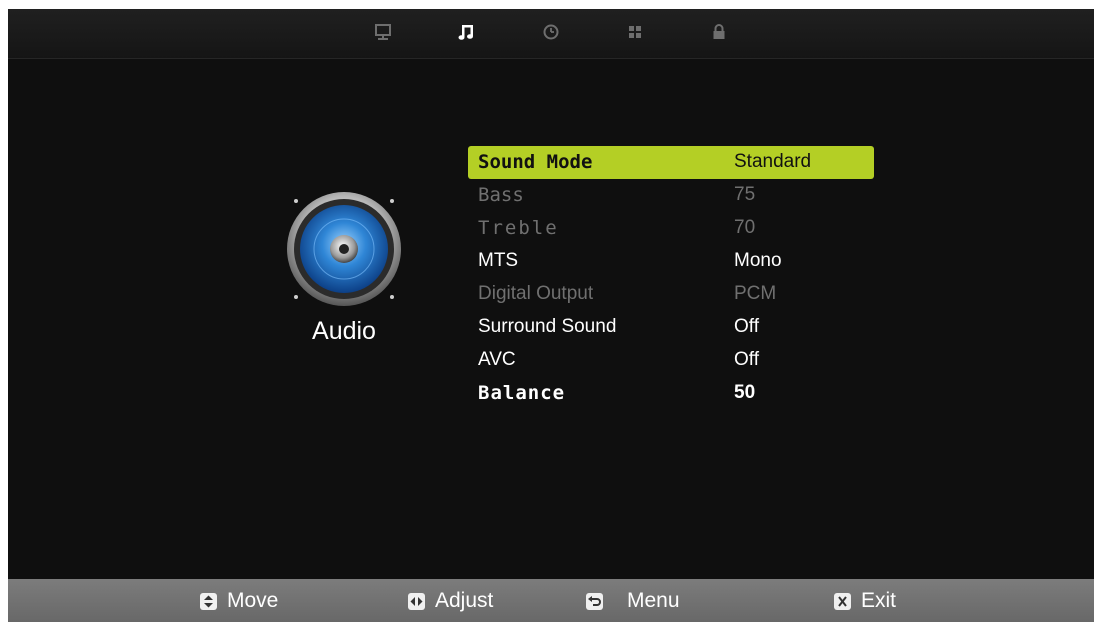 Image resolution: width=1094 pixels, height=622 pixels. Describe the element at coordinates (671, 360) in the screenshot. I see `menu-row-avc: AVC Off` at that location.